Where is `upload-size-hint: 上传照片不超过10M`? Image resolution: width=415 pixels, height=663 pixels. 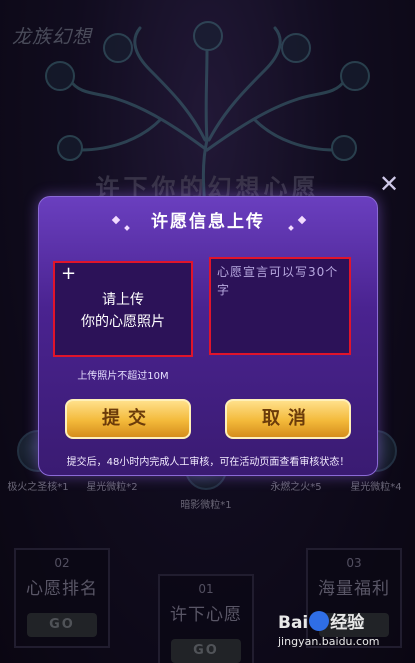 upload-size-hint: 上传照片不超过10M is located at coordinates (123, 376).